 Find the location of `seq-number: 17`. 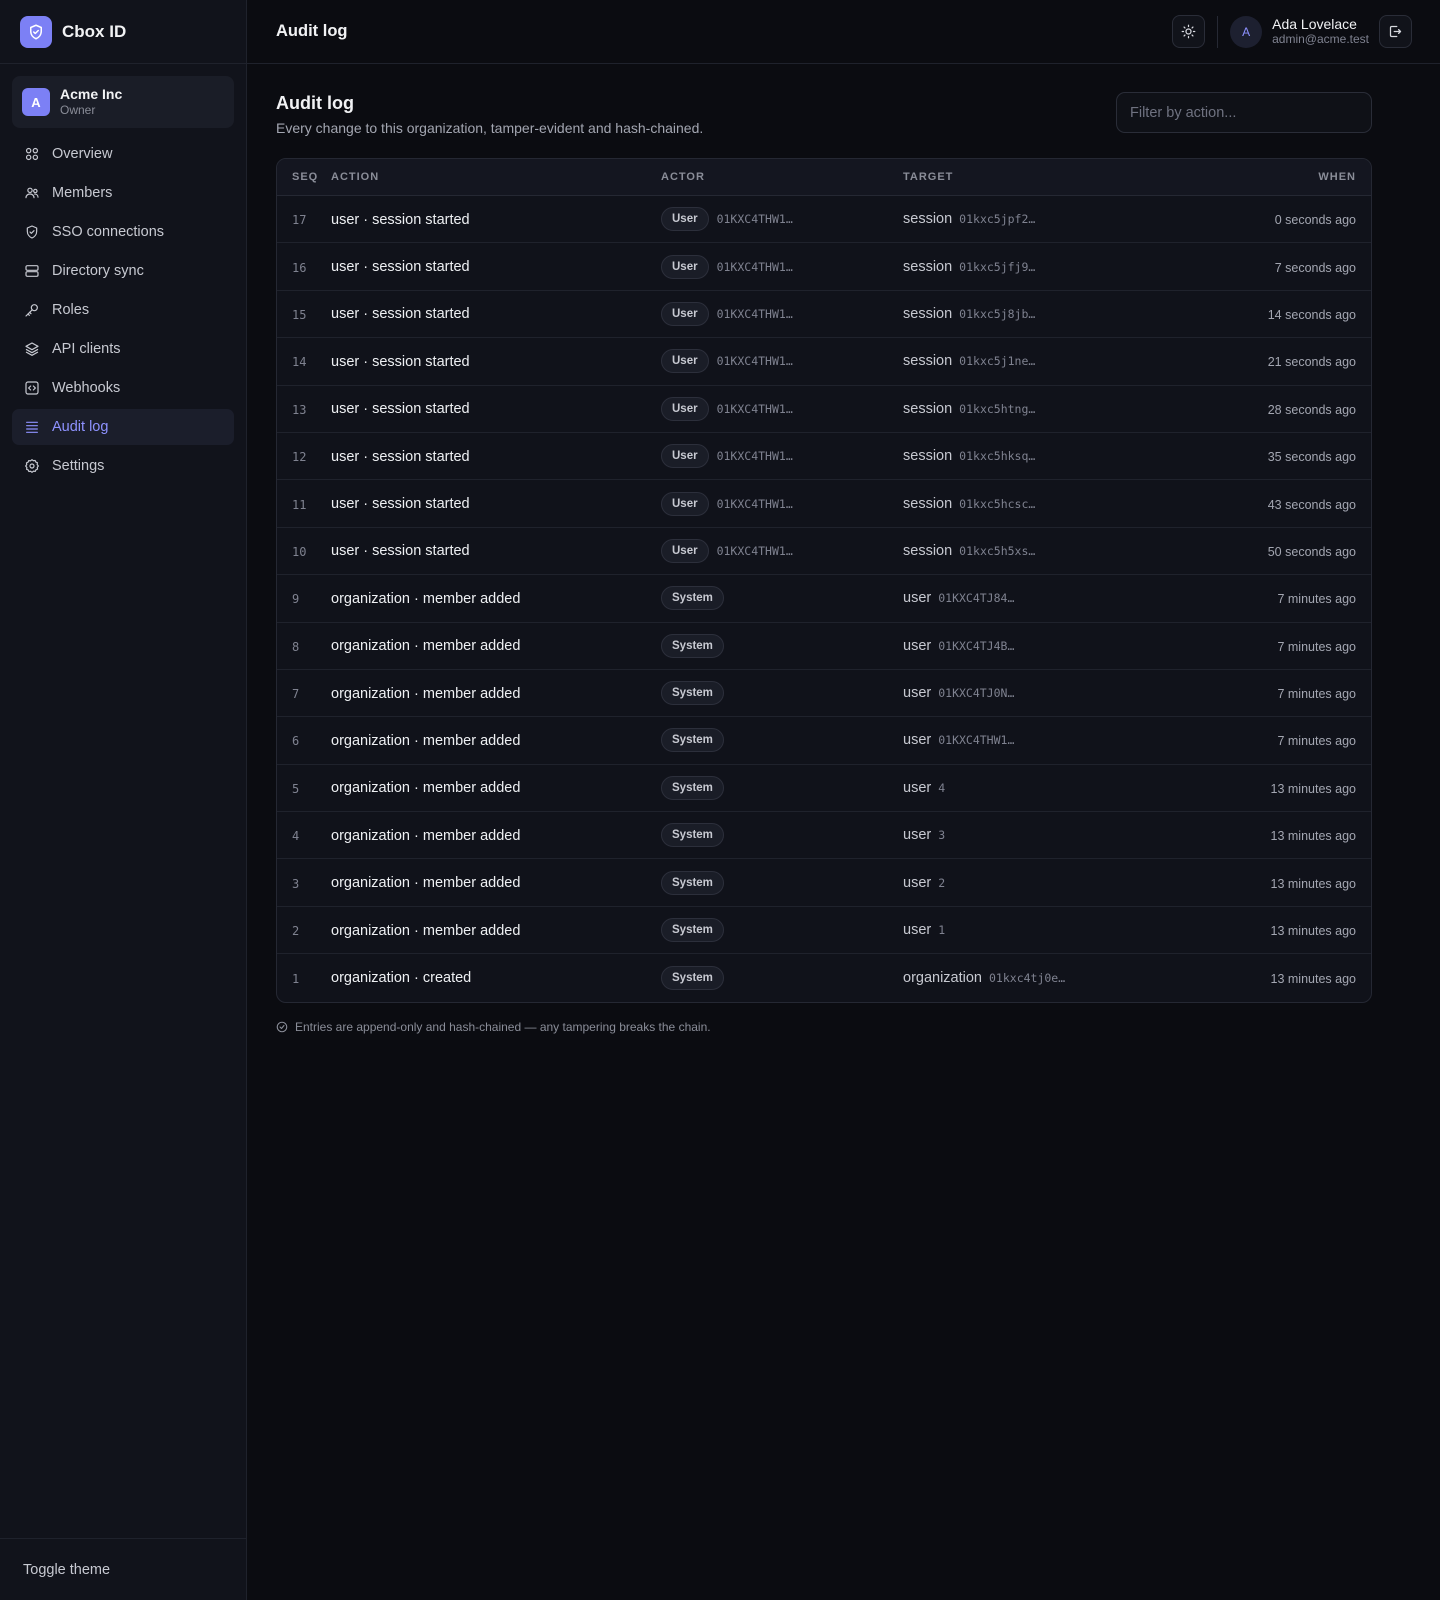

seq-number: 17 is located at coordinates (299, 220).